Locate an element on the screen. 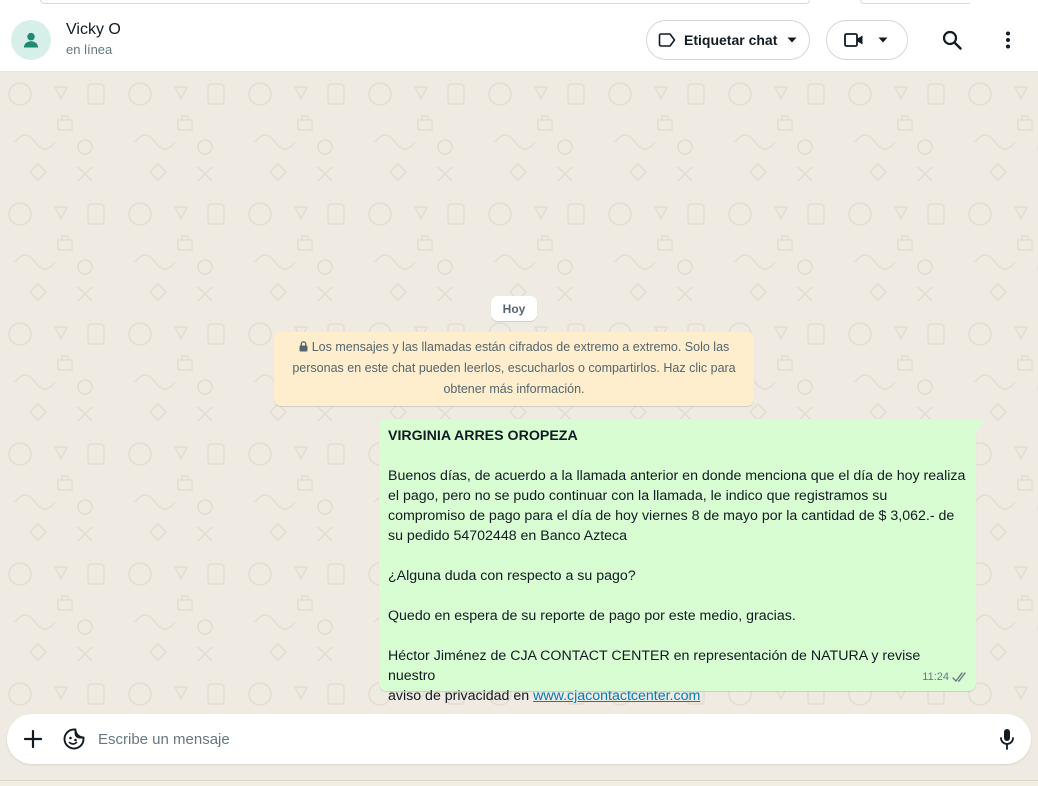 The image size is (1038, 786). menu-button is located at coordinates (1008, 40).